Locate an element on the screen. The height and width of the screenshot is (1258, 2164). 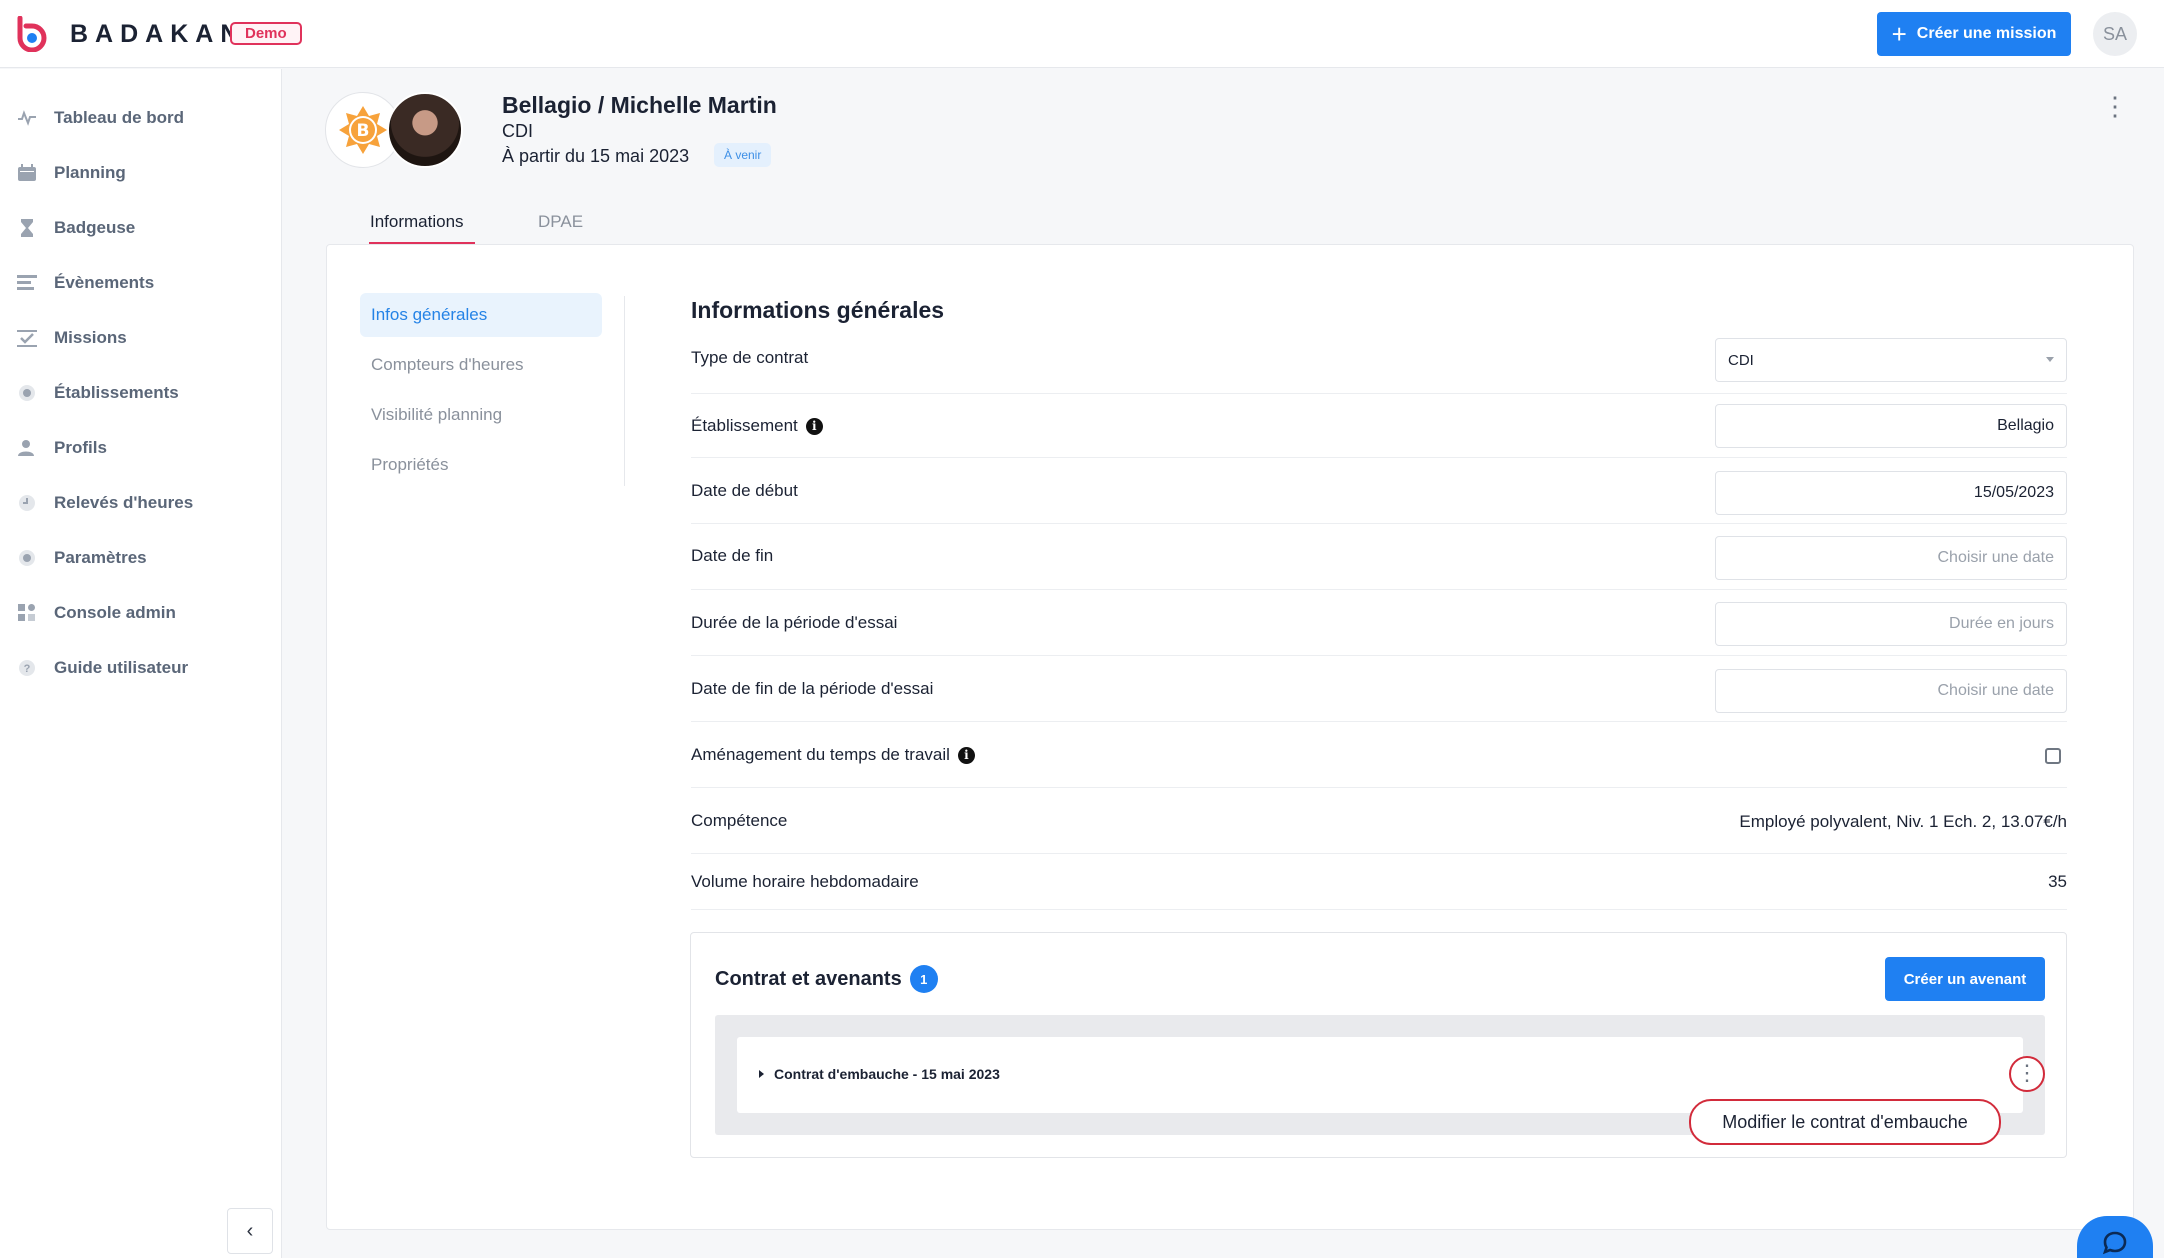
sidebar-item-label: Planning is located at coordinates (90, 172).